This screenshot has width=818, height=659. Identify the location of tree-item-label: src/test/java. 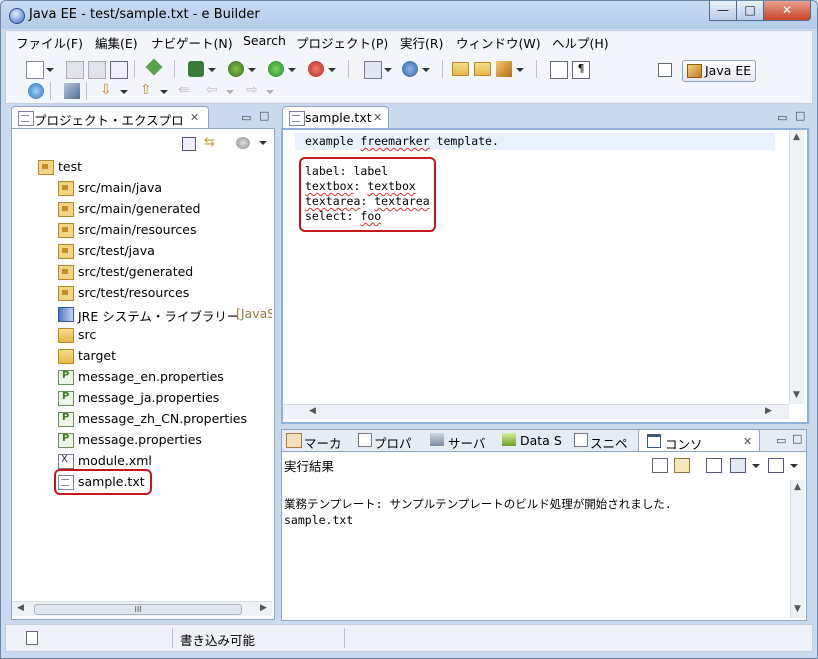
(116, 250).